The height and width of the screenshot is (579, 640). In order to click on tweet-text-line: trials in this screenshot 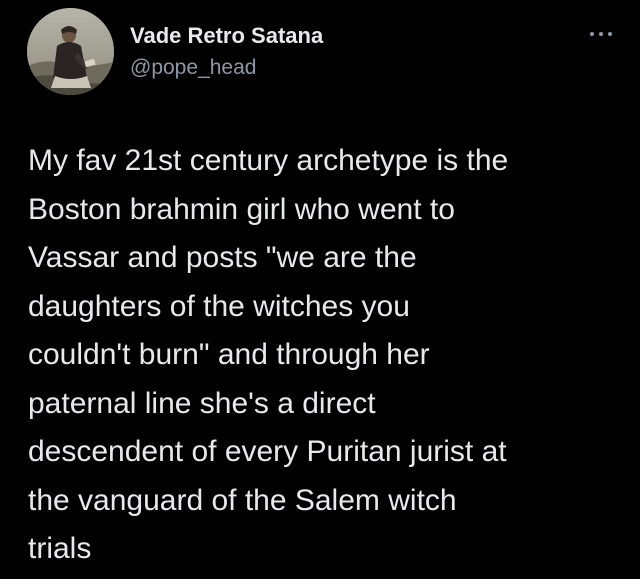, I will do `click(60, 548)`.